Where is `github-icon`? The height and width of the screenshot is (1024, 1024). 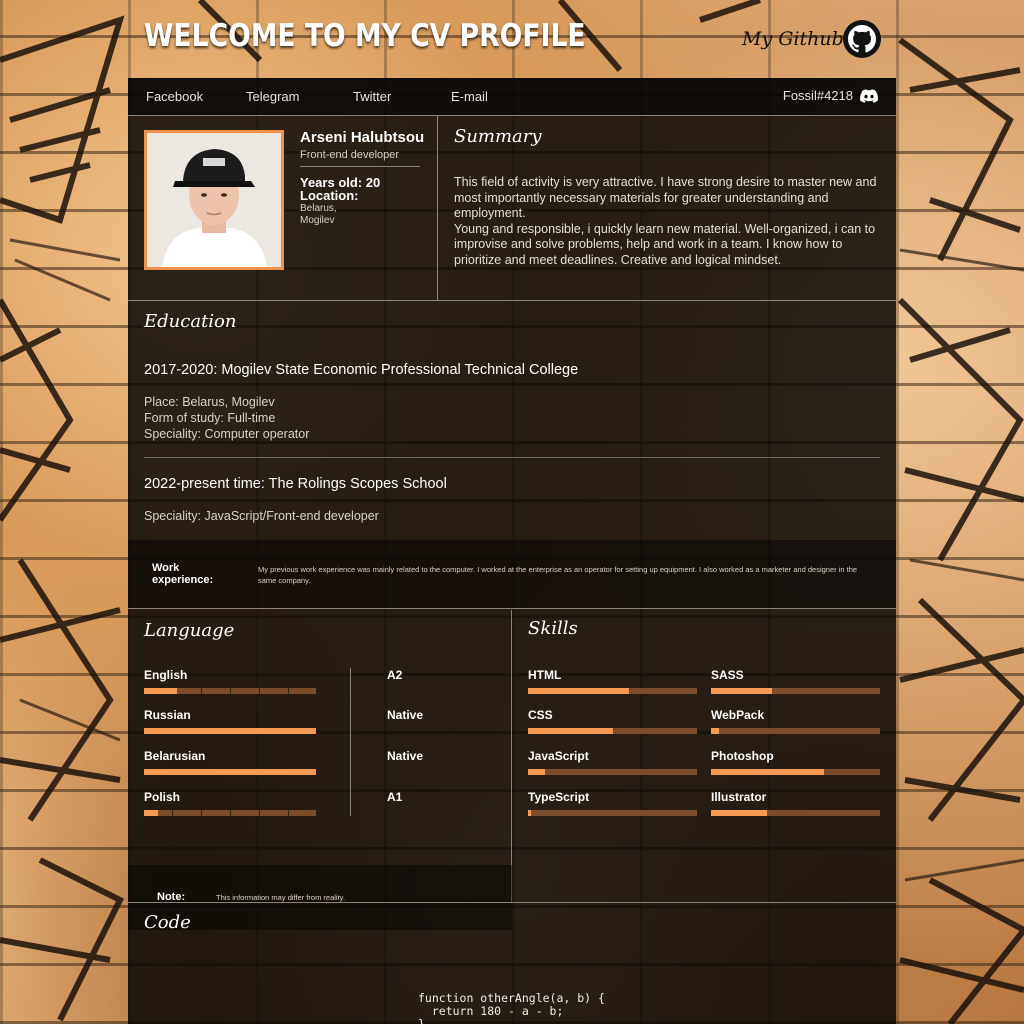
github-icon is located at coordinates (862, 39).